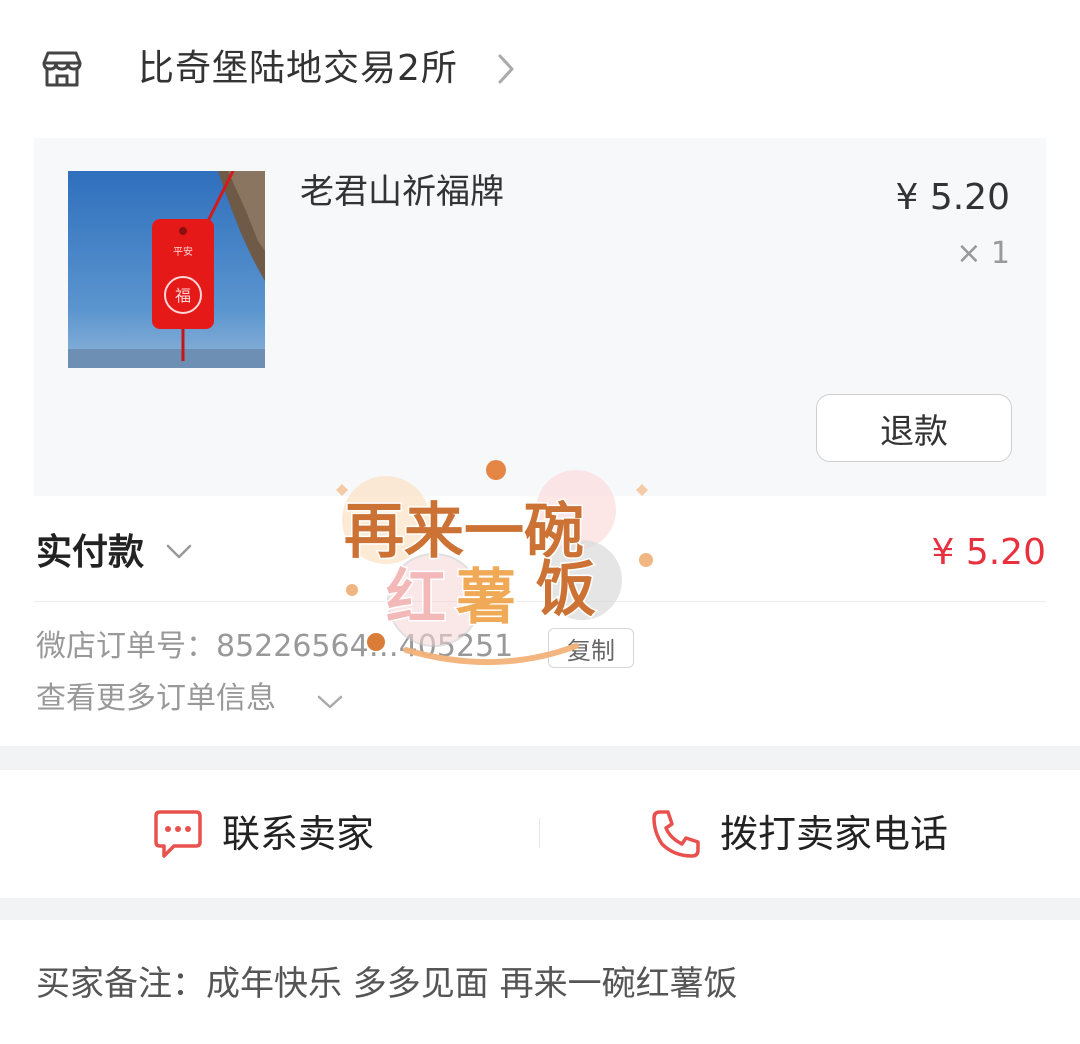  What do you see at coordinates (540, 556) in the screenshot?
I see `paid-amount-row: 实付款 ¥ 5.20` at bounding box center [540, 556].